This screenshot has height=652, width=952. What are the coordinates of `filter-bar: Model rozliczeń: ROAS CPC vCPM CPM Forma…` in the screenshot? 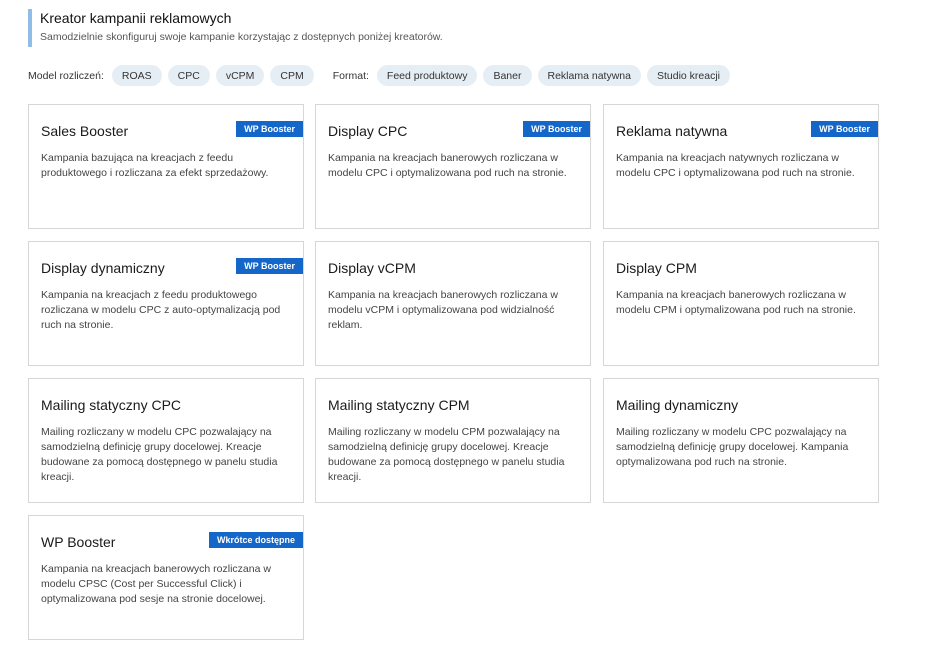 It's located at (379, 75).